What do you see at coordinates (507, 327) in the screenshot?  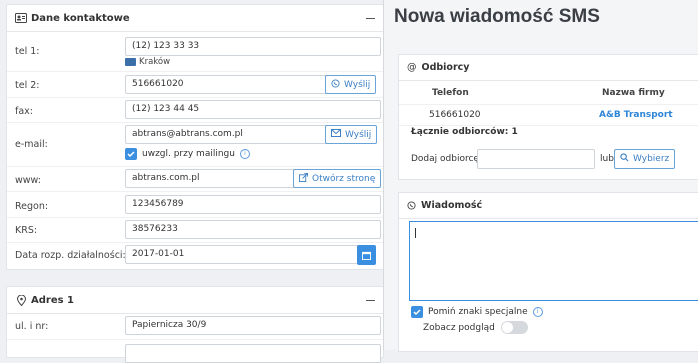 I see `toggle-knob` at bounding box center [507, 327].